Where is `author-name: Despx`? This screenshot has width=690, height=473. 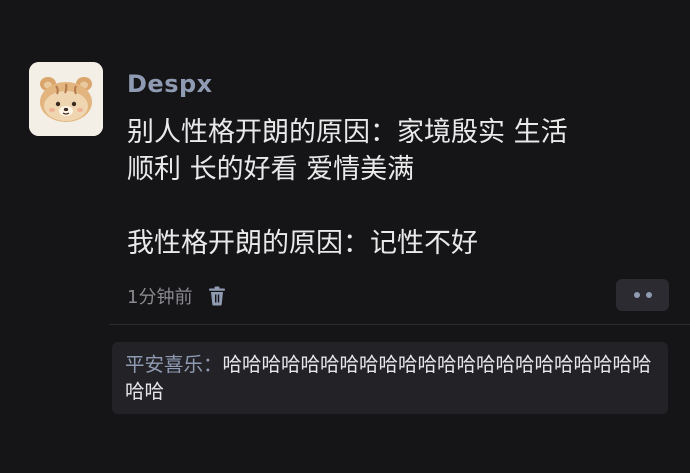 author-name: Despx is located at coordinates (170, 84).